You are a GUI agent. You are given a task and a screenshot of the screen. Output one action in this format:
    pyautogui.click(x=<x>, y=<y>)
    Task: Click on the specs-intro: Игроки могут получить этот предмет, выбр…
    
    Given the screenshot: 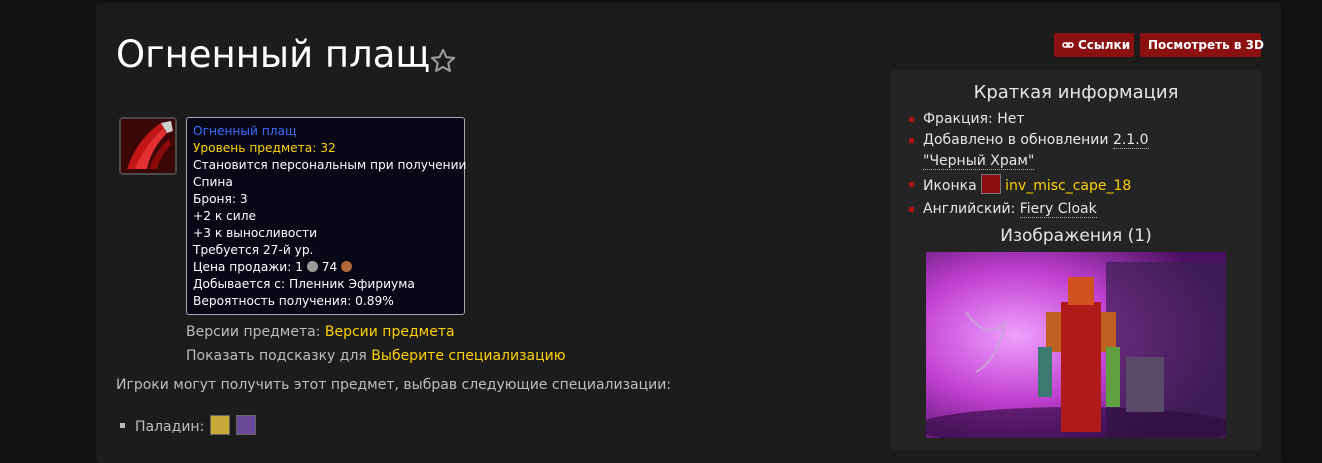 What is the action you would take?
    pyautogui.click(x=394, y=385)
    